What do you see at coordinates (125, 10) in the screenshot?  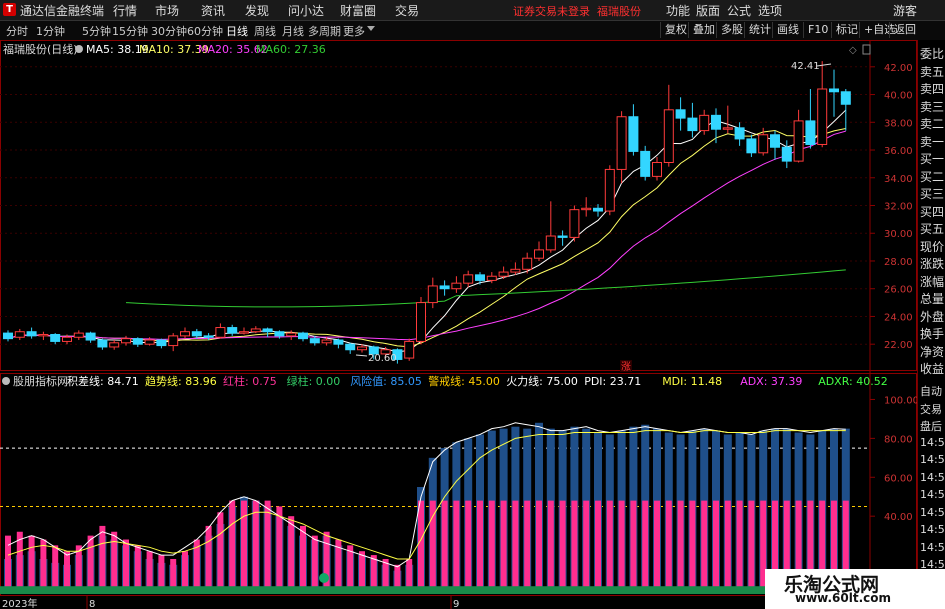 I see `menu-quotes: 行情` at bounding box center [125, 10].